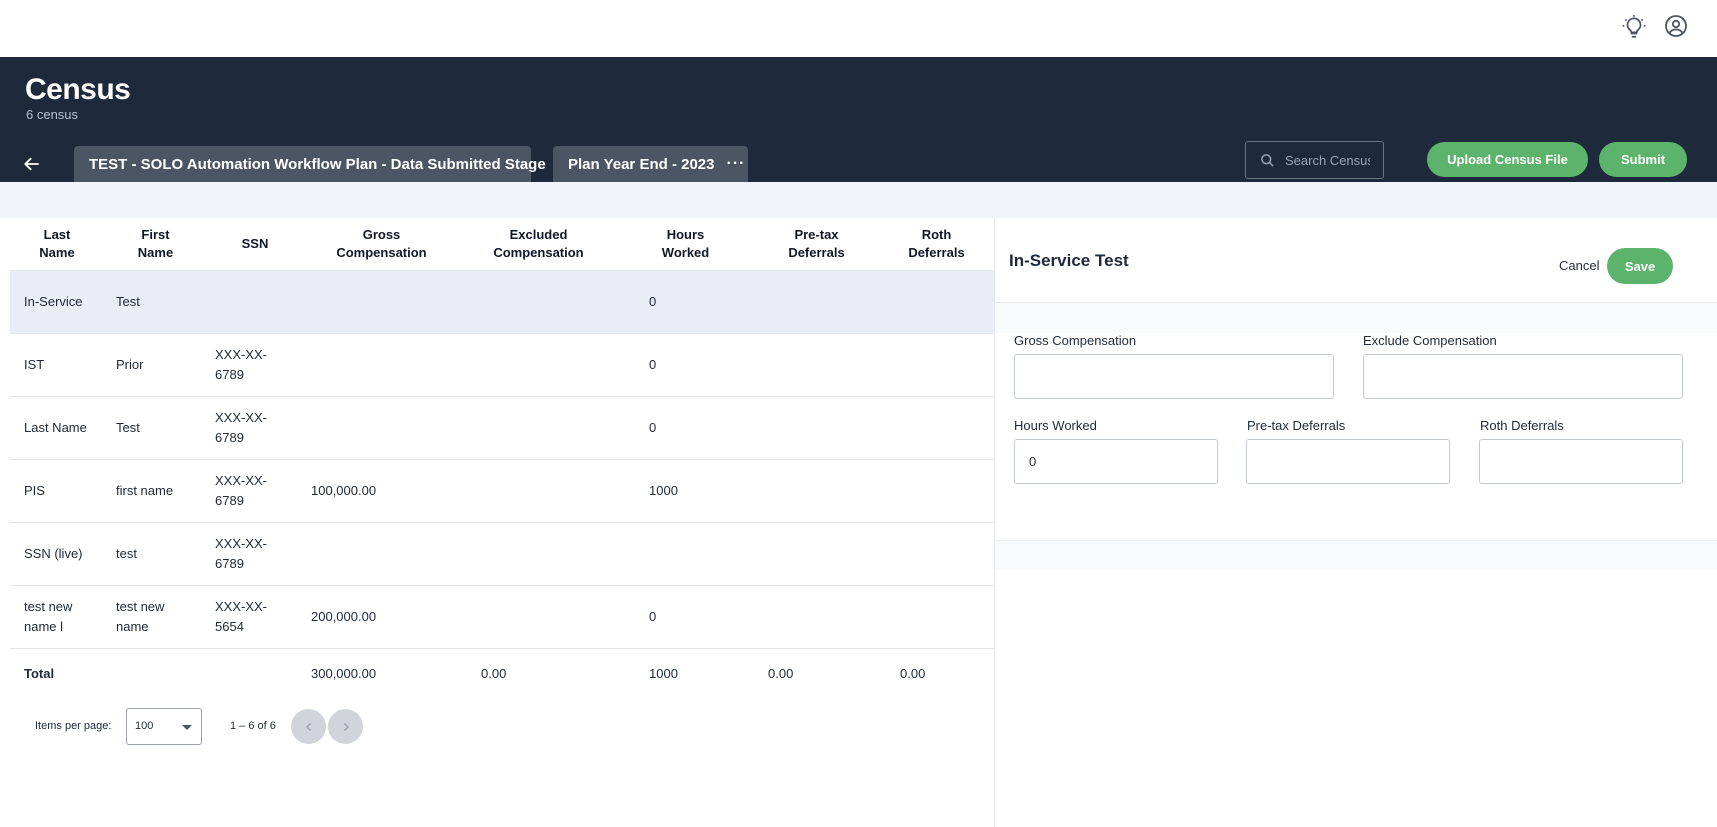 This screenshot has width=1717, height=827. Describe the element at coordinates (155, 234) in the screenshot. I see `column-header-line: First` at that location.